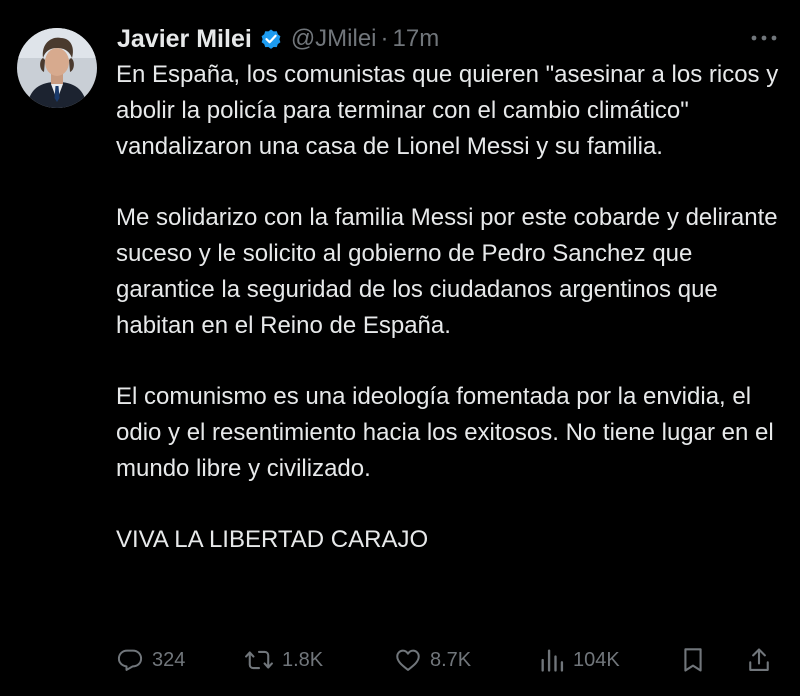 The image size is (800, 696). What do you see at coordinates (764, 38) in the screenshot?
I see `more-horizontal-icon` at bounding box center [764, 38].